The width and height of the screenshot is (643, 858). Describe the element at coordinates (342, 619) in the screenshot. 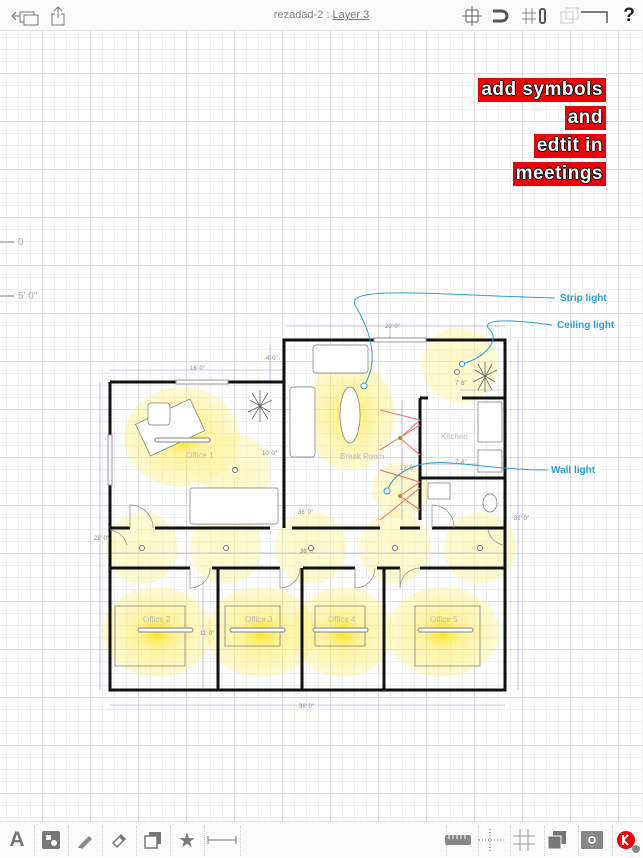

I see `room-label-office-4: Office 4` at that location.